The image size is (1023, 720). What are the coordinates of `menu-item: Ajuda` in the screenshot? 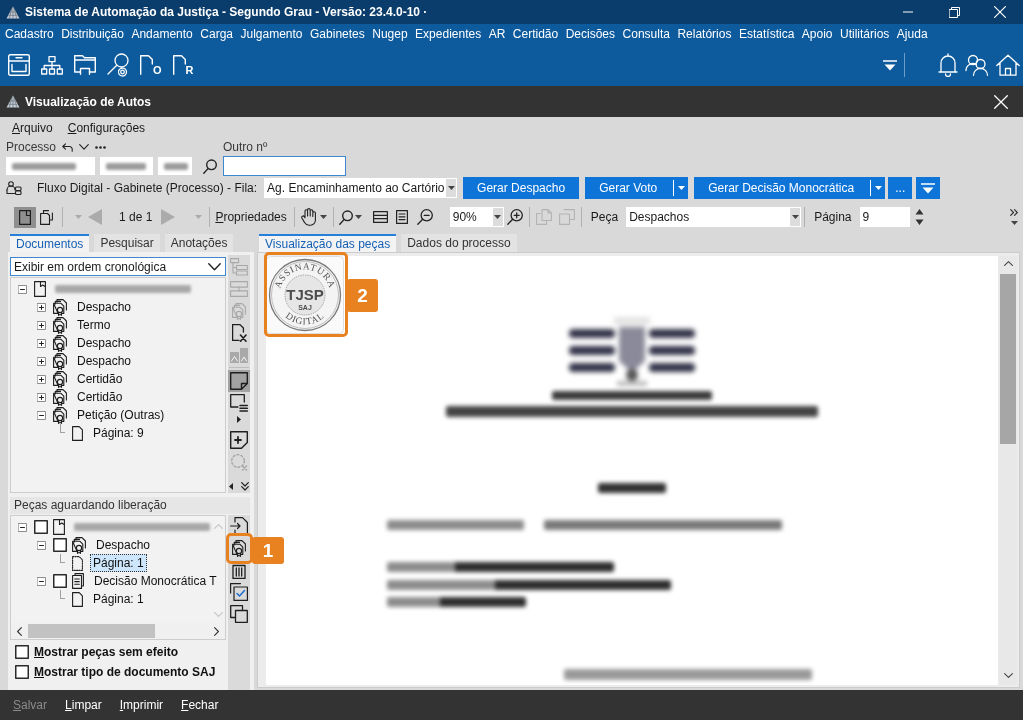 It's located at (912, 34).